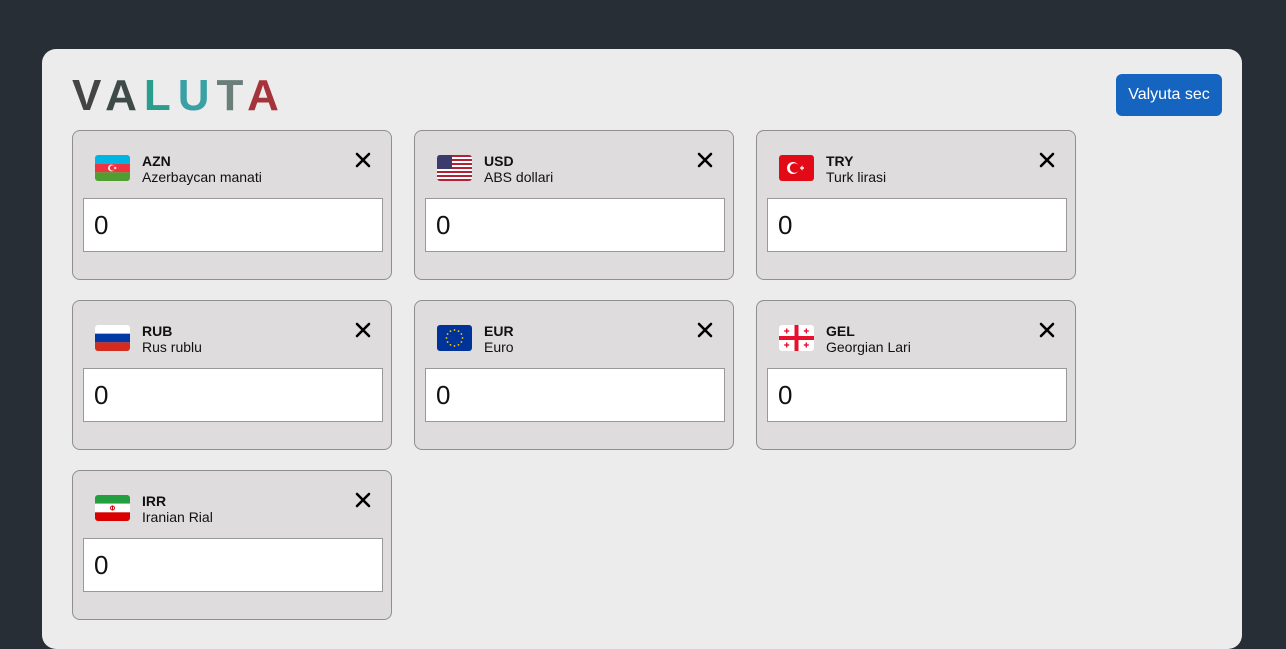 The width and height of the screenshot is (1286, 649). I want to click on currency-card-rub: RUB Rus rublu, so click(232, 375).